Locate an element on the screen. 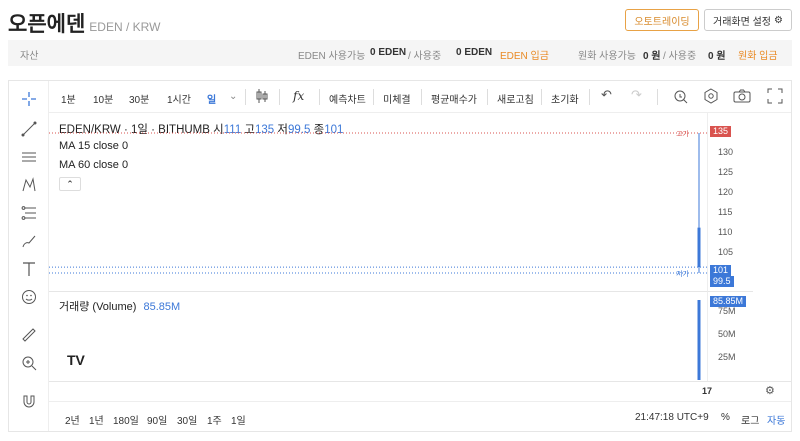  crosshair-icon is located at coordinates (29, 99).